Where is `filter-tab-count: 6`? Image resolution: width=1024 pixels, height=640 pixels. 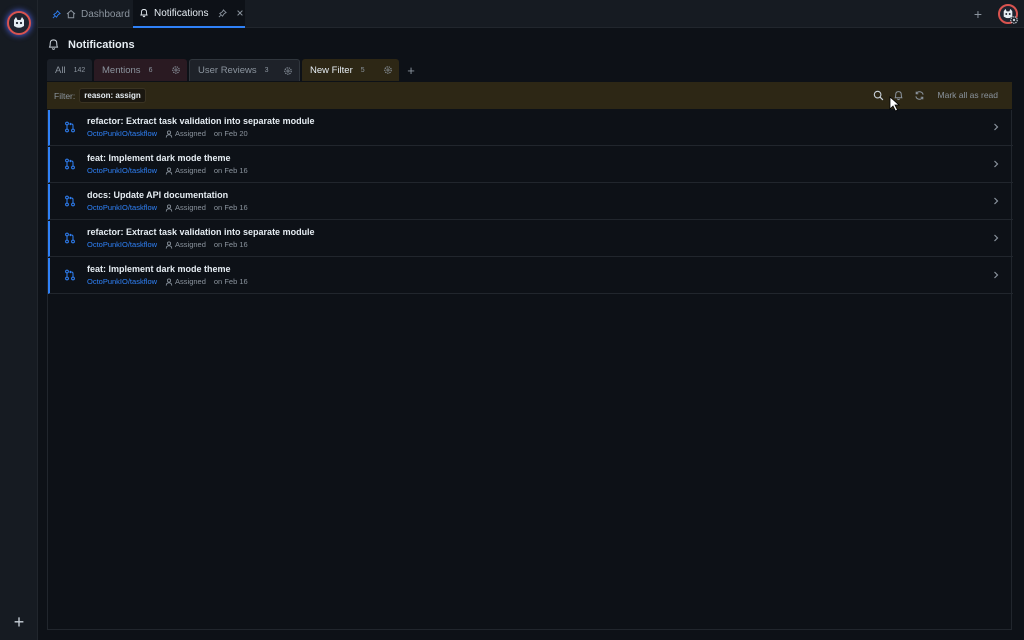
filter-tab-count: 6 is located at coordinates (150, 70).